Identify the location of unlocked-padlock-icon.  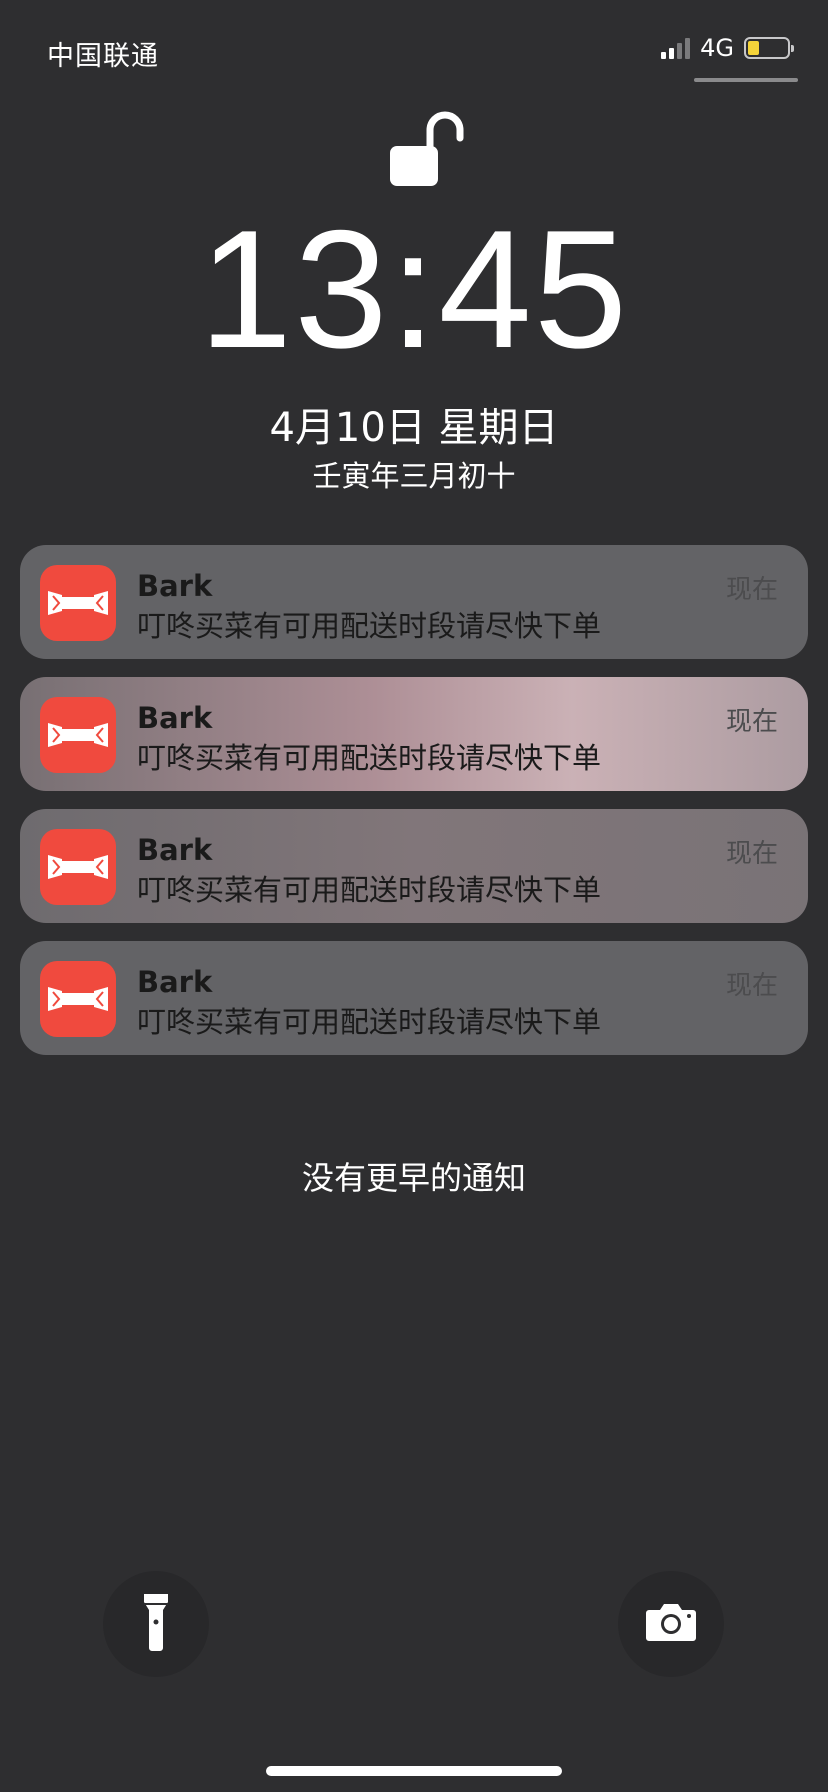
(428, 146).